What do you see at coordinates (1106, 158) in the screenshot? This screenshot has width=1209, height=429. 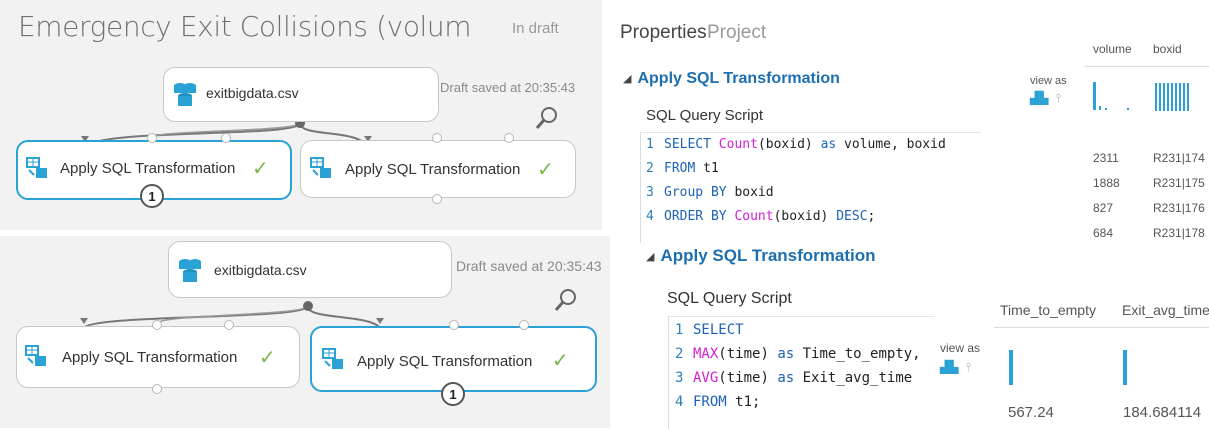 I see `table-cell: 2311` at bounding box center [1106, 158].